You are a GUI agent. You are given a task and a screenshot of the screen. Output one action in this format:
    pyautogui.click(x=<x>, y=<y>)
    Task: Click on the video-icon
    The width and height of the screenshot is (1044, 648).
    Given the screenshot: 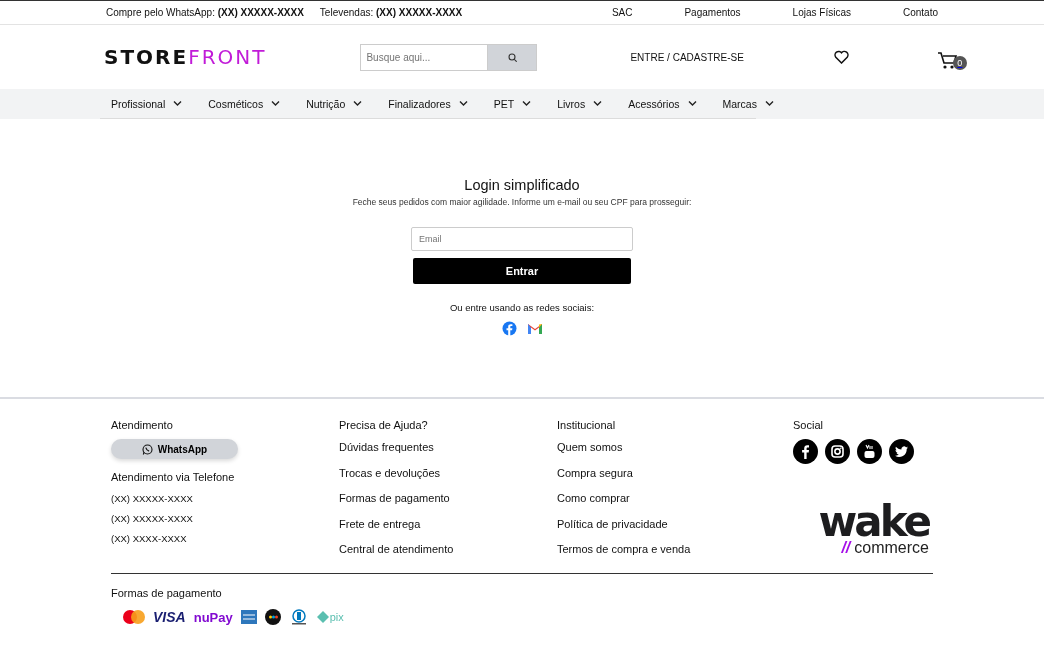 What is the action you would take?
    pyautogui.click(x=869, y=451)
    